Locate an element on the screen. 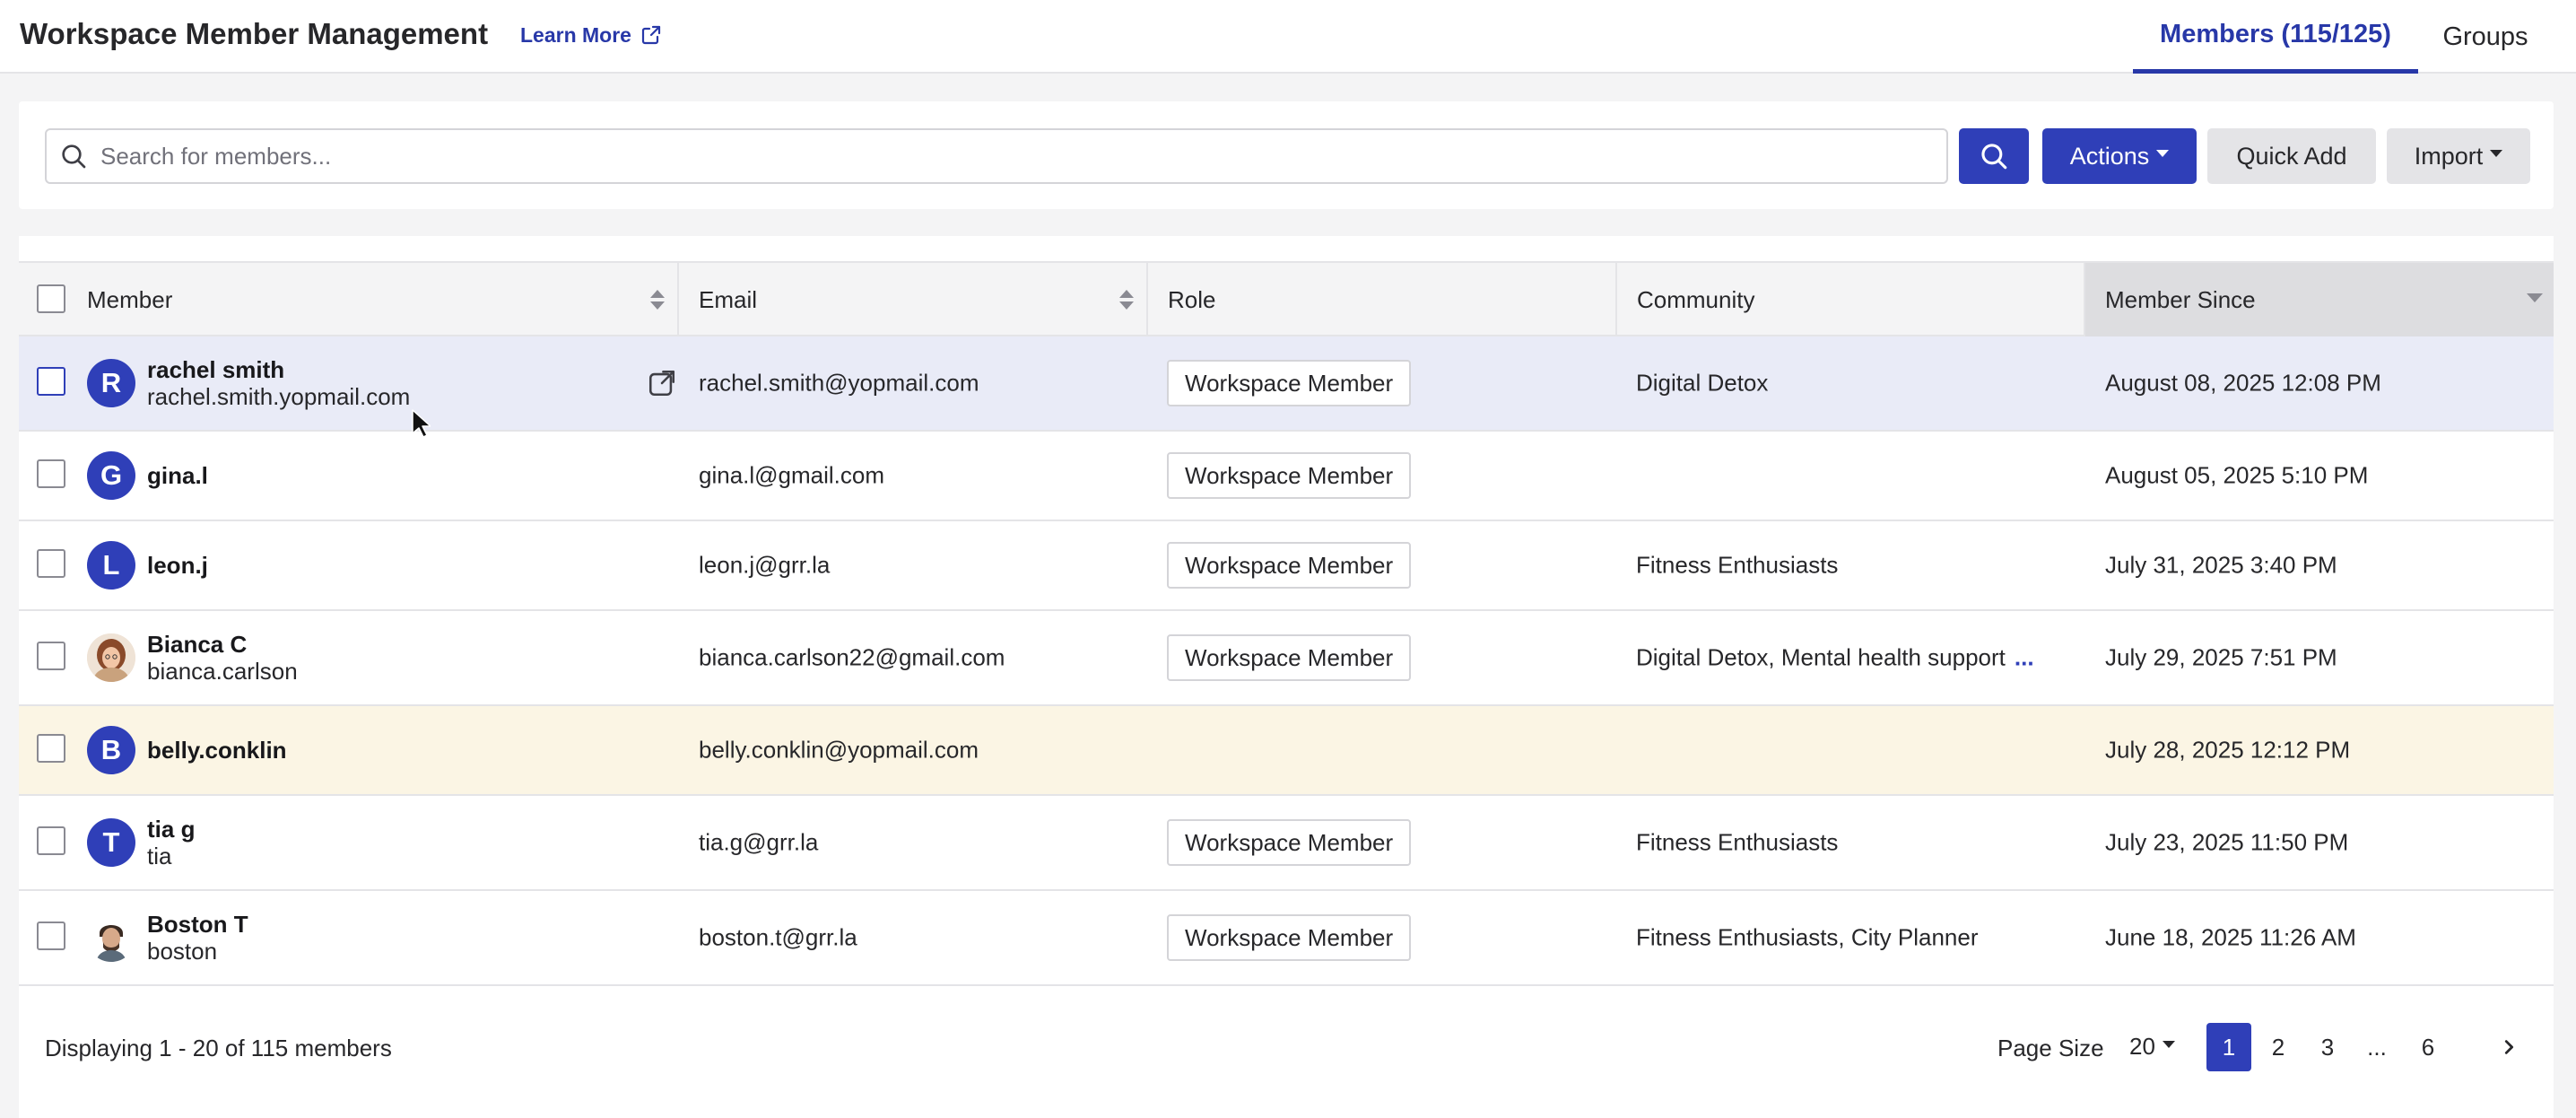 This screenshot has height=1118, width=2576. external-link-icon is located at coordinates (651, 35).